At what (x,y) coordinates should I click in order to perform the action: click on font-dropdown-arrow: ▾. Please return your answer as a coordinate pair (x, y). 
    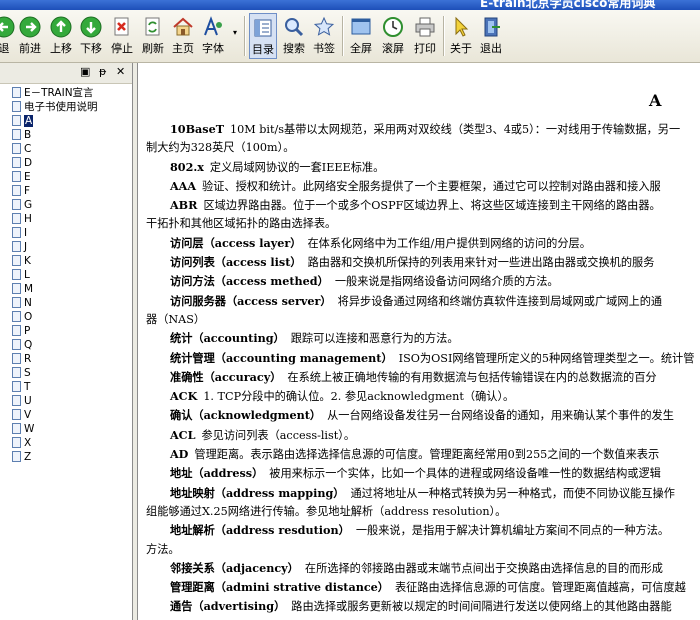
    Looking at the image, I should click on (235, 36).